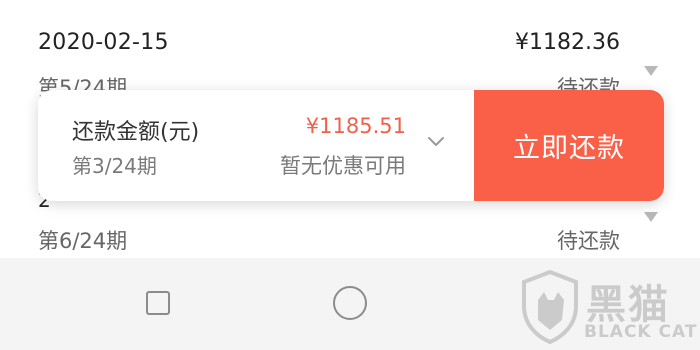 The width and height of the screenshot is (700, 350). Describe the element at coordinates (158, 303) in the screenshot. I see `square-icon` at that location.